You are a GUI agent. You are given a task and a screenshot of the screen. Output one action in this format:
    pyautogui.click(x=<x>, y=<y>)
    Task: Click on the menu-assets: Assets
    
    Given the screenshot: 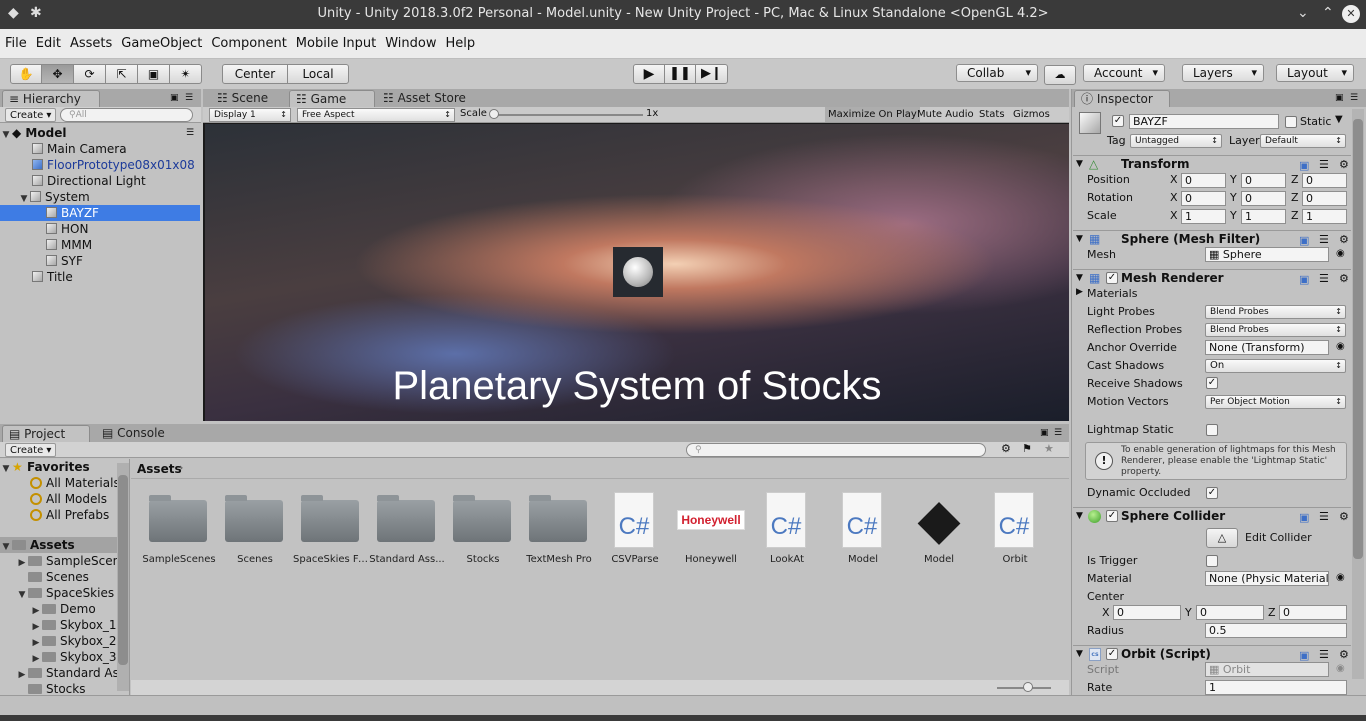 What is the action you would take?
    pyautogui.click(x=91, y=44)
    